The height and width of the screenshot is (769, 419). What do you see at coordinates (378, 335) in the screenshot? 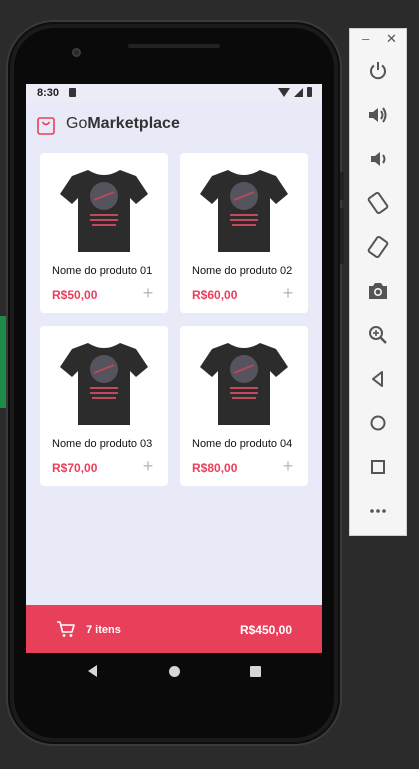
I see `zoom-icon` at bounding box center [378, 335].